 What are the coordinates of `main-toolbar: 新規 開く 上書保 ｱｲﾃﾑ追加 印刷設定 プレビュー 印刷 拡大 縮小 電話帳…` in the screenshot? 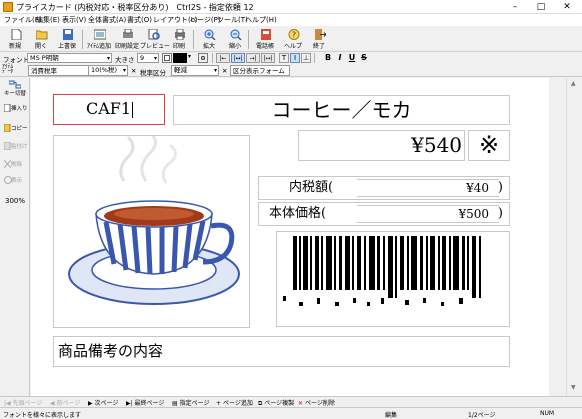 It's located at (291, 39).